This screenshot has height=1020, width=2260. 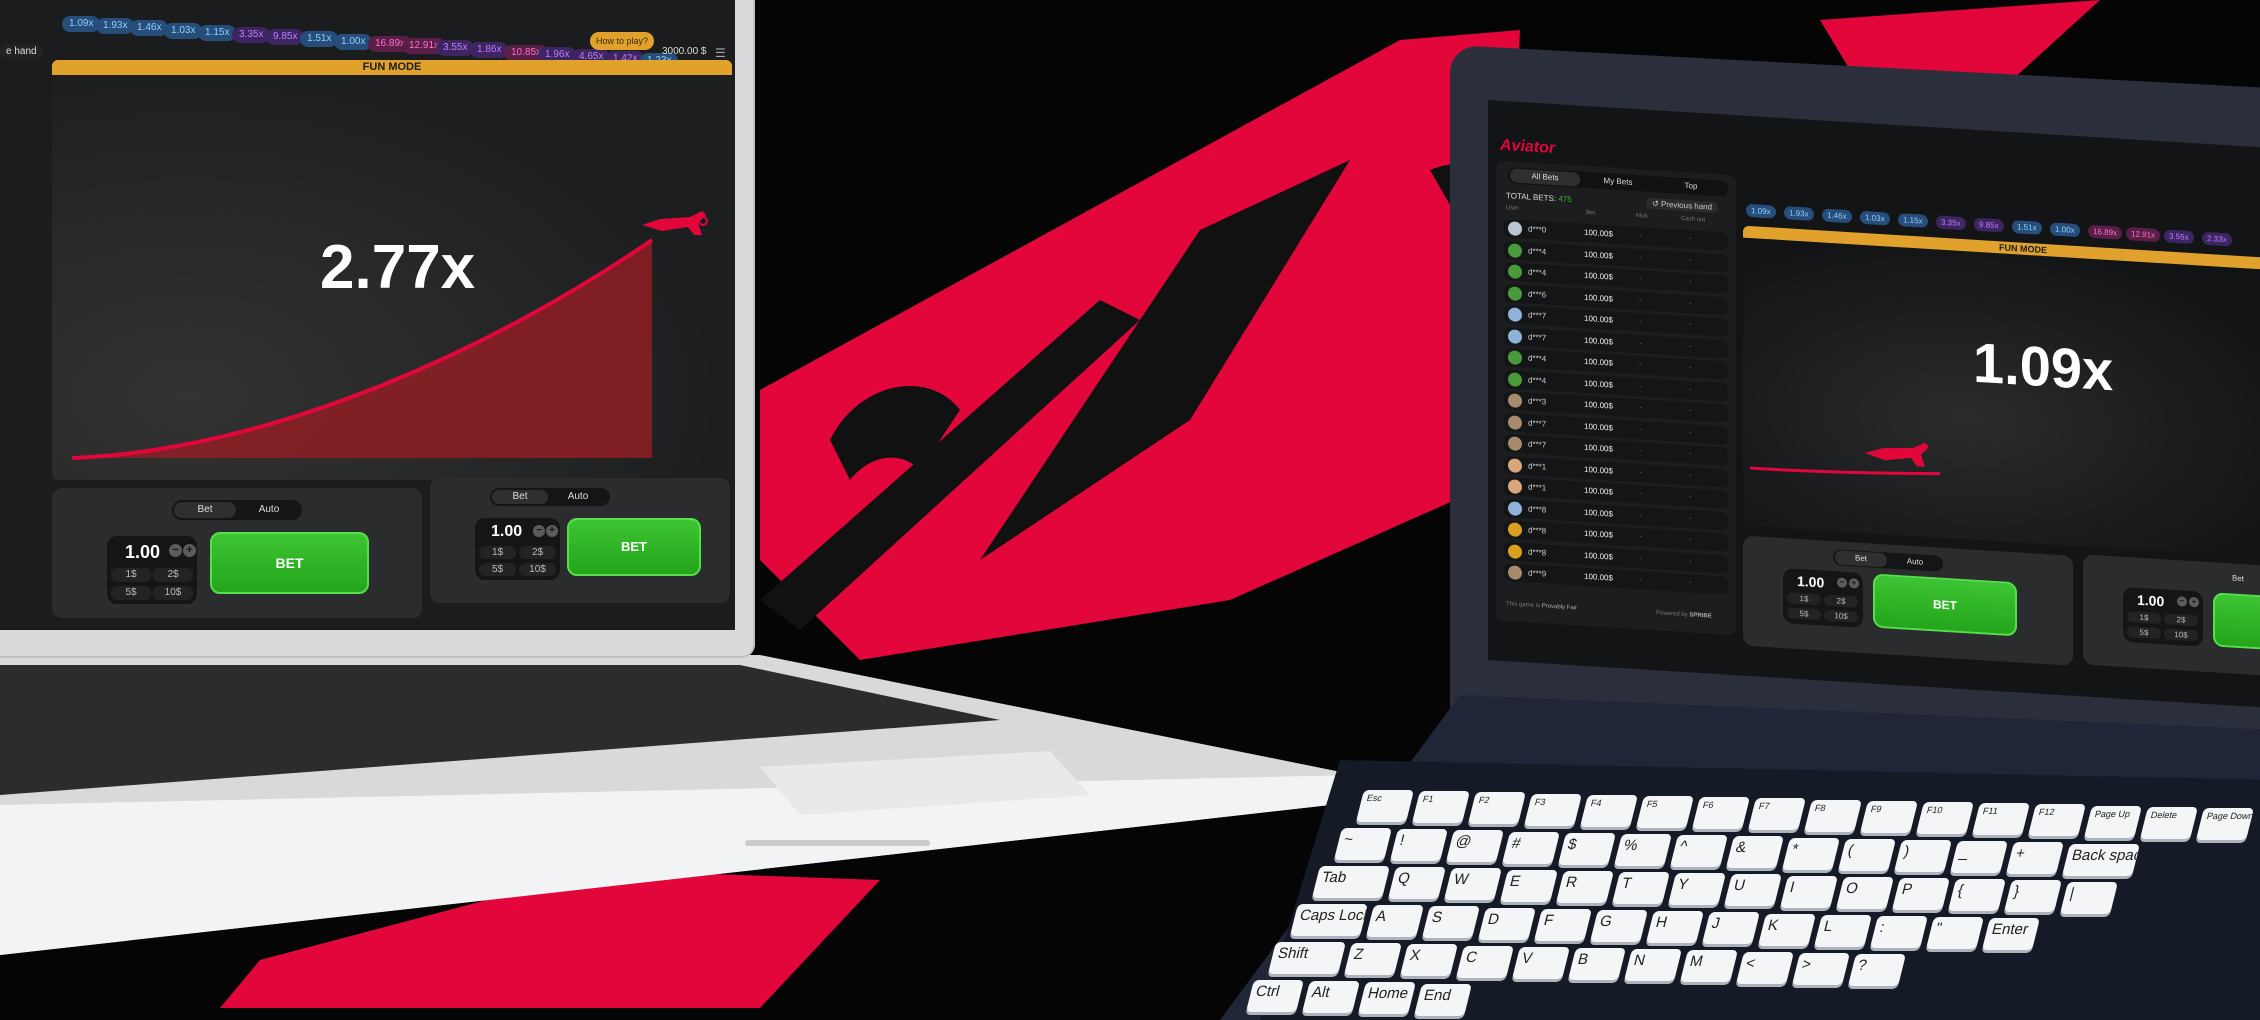 I want to click on keyboard-key: F12, so click(x=2057, y=820).